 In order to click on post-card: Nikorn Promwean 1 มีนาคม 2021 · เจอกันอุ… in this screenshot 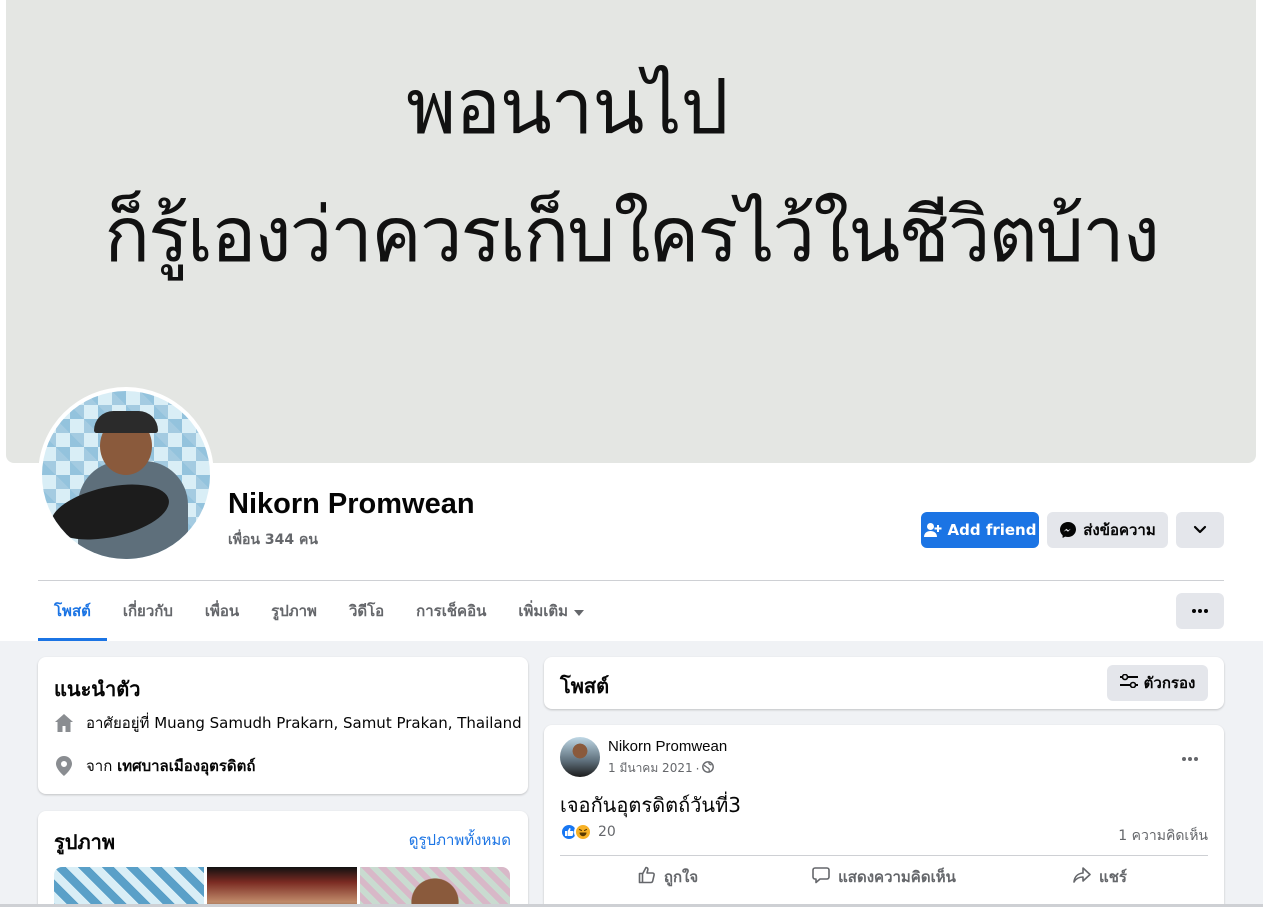, I will do `click(884, 816)`.